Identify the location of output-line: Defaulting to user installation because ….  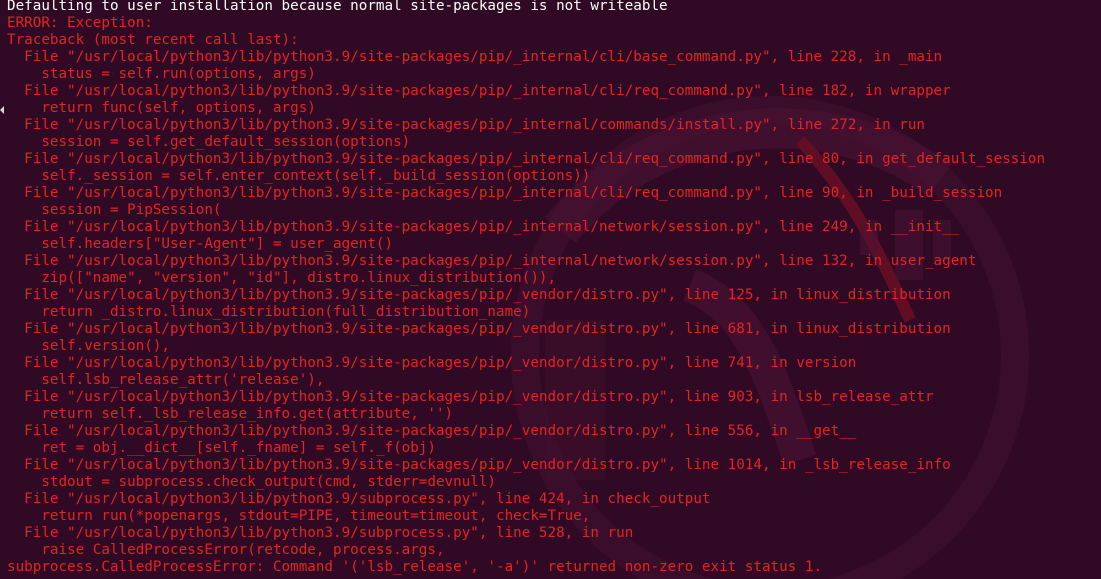
(337, 7).